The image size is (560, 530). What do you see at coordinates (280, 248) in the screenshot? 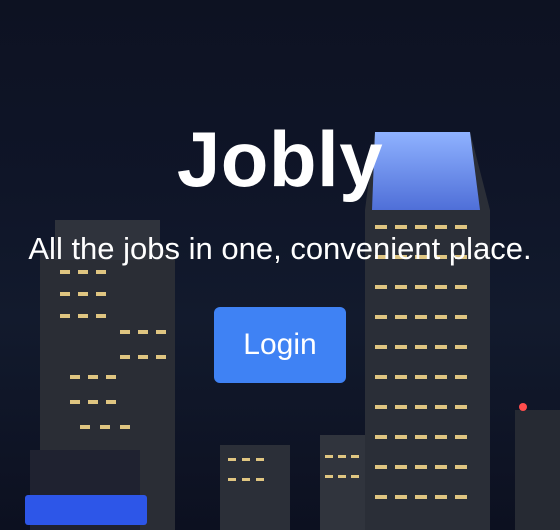
I see `app-subtitle: All the jobs in one, convenient place.` at bounding box center [280, 248].